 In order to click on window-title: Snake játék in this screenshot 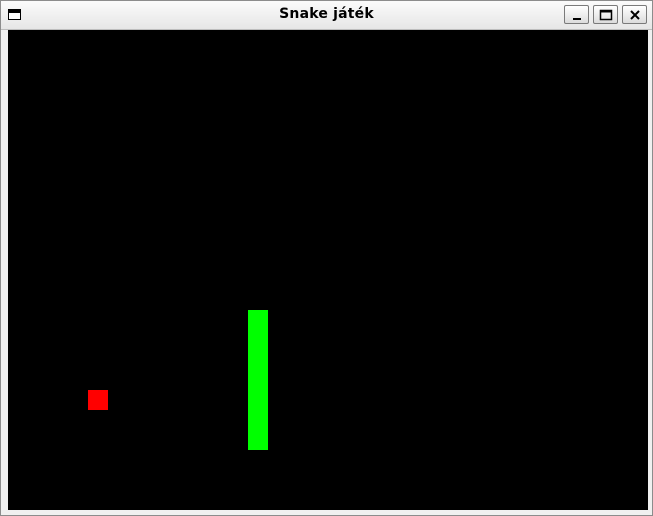, I will do `click(326, 14)`.